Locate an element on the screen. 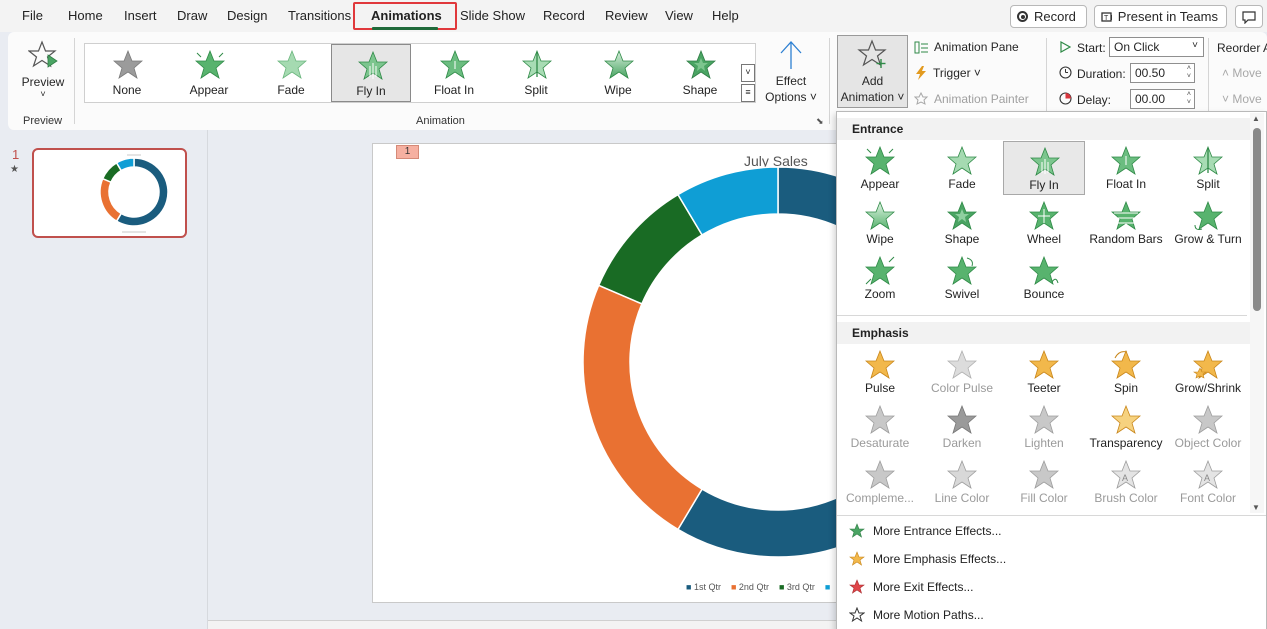  gallery-wipe: Wipe is located at coordinates (618, 73).